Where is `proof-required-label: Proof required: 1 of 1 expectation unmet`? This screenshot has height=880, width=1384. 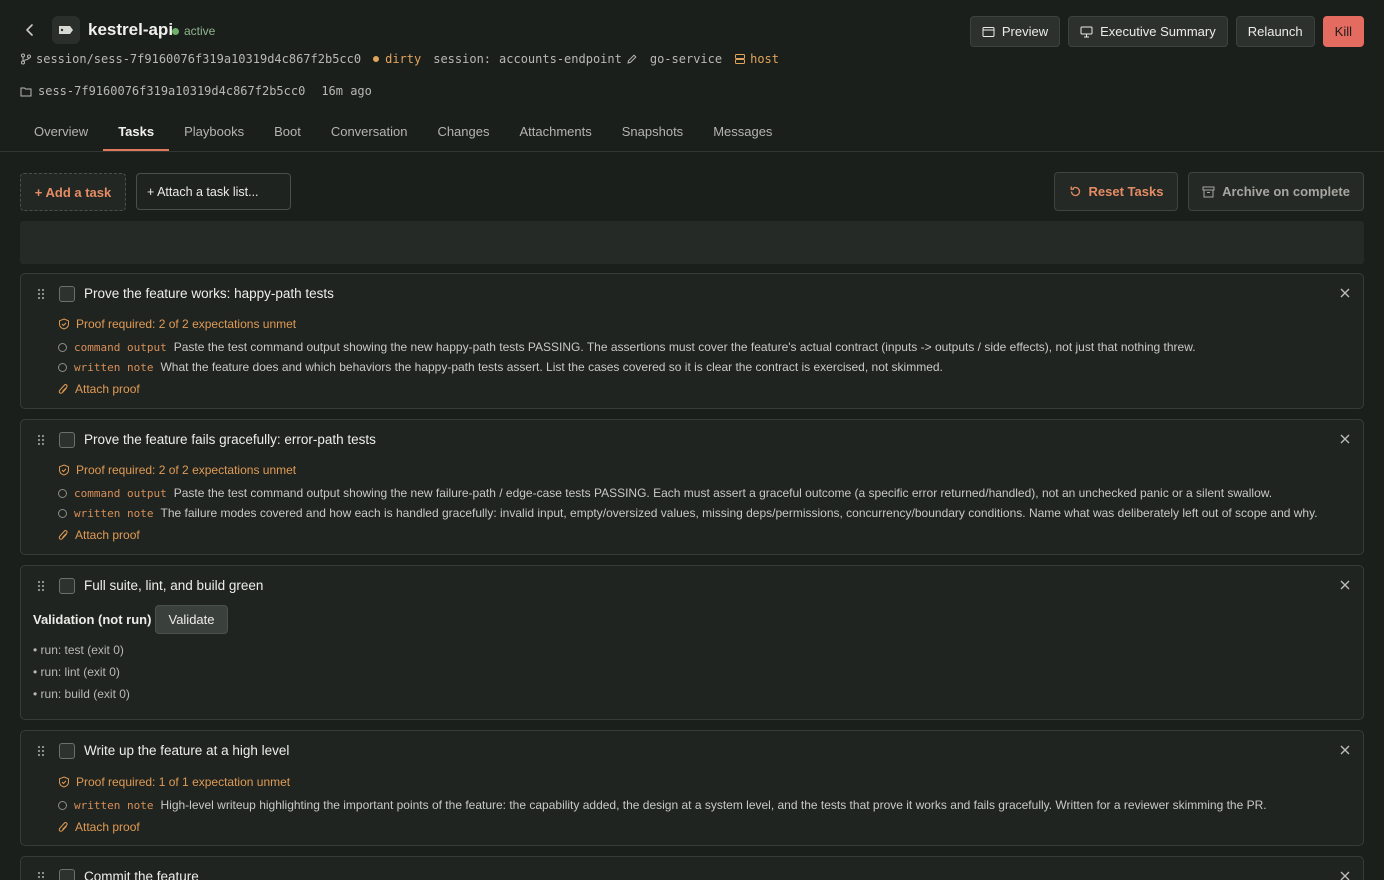 proof-required-label: Proof required: 1 of 1 expectation unmet is located at coordinates (183, 782).